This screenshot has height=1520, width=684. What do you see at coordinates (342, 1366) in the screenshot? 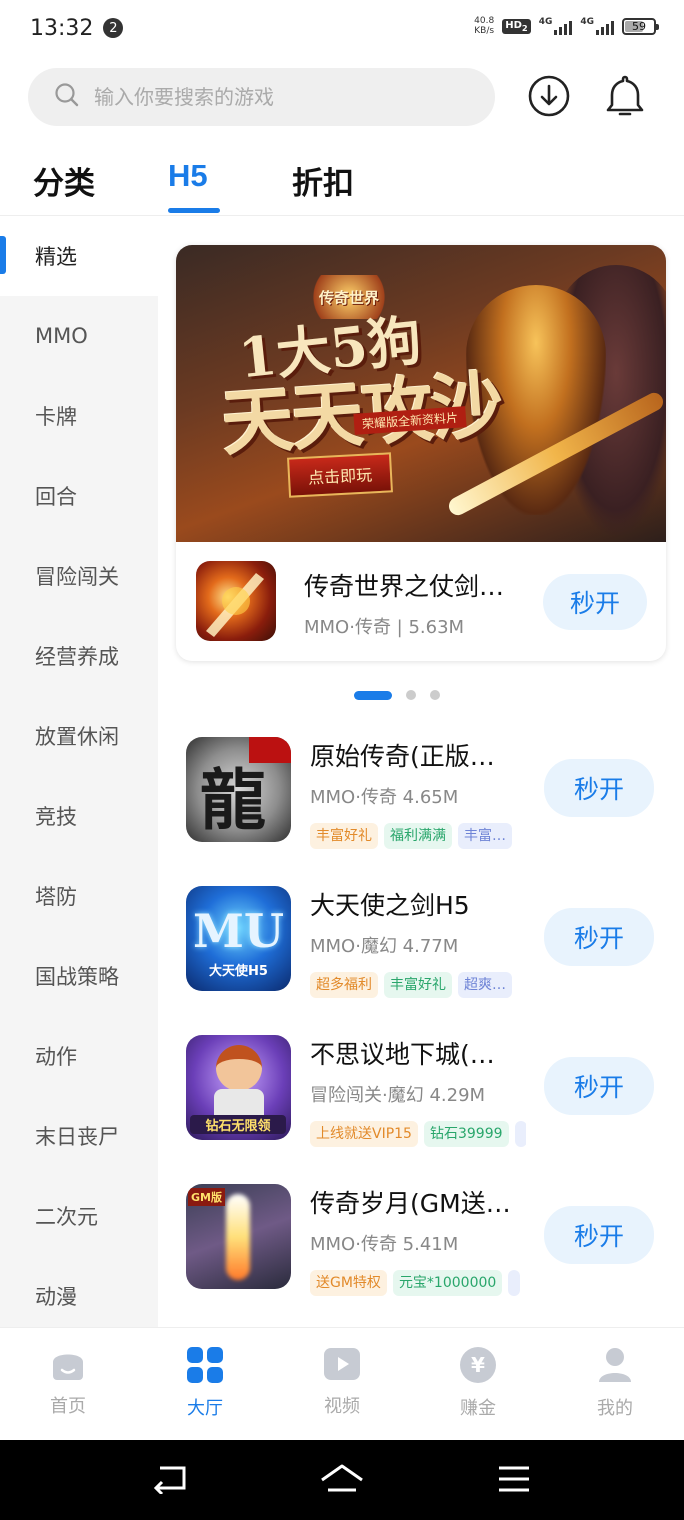
I see `video-icon` at bounding box center [342, 1366].